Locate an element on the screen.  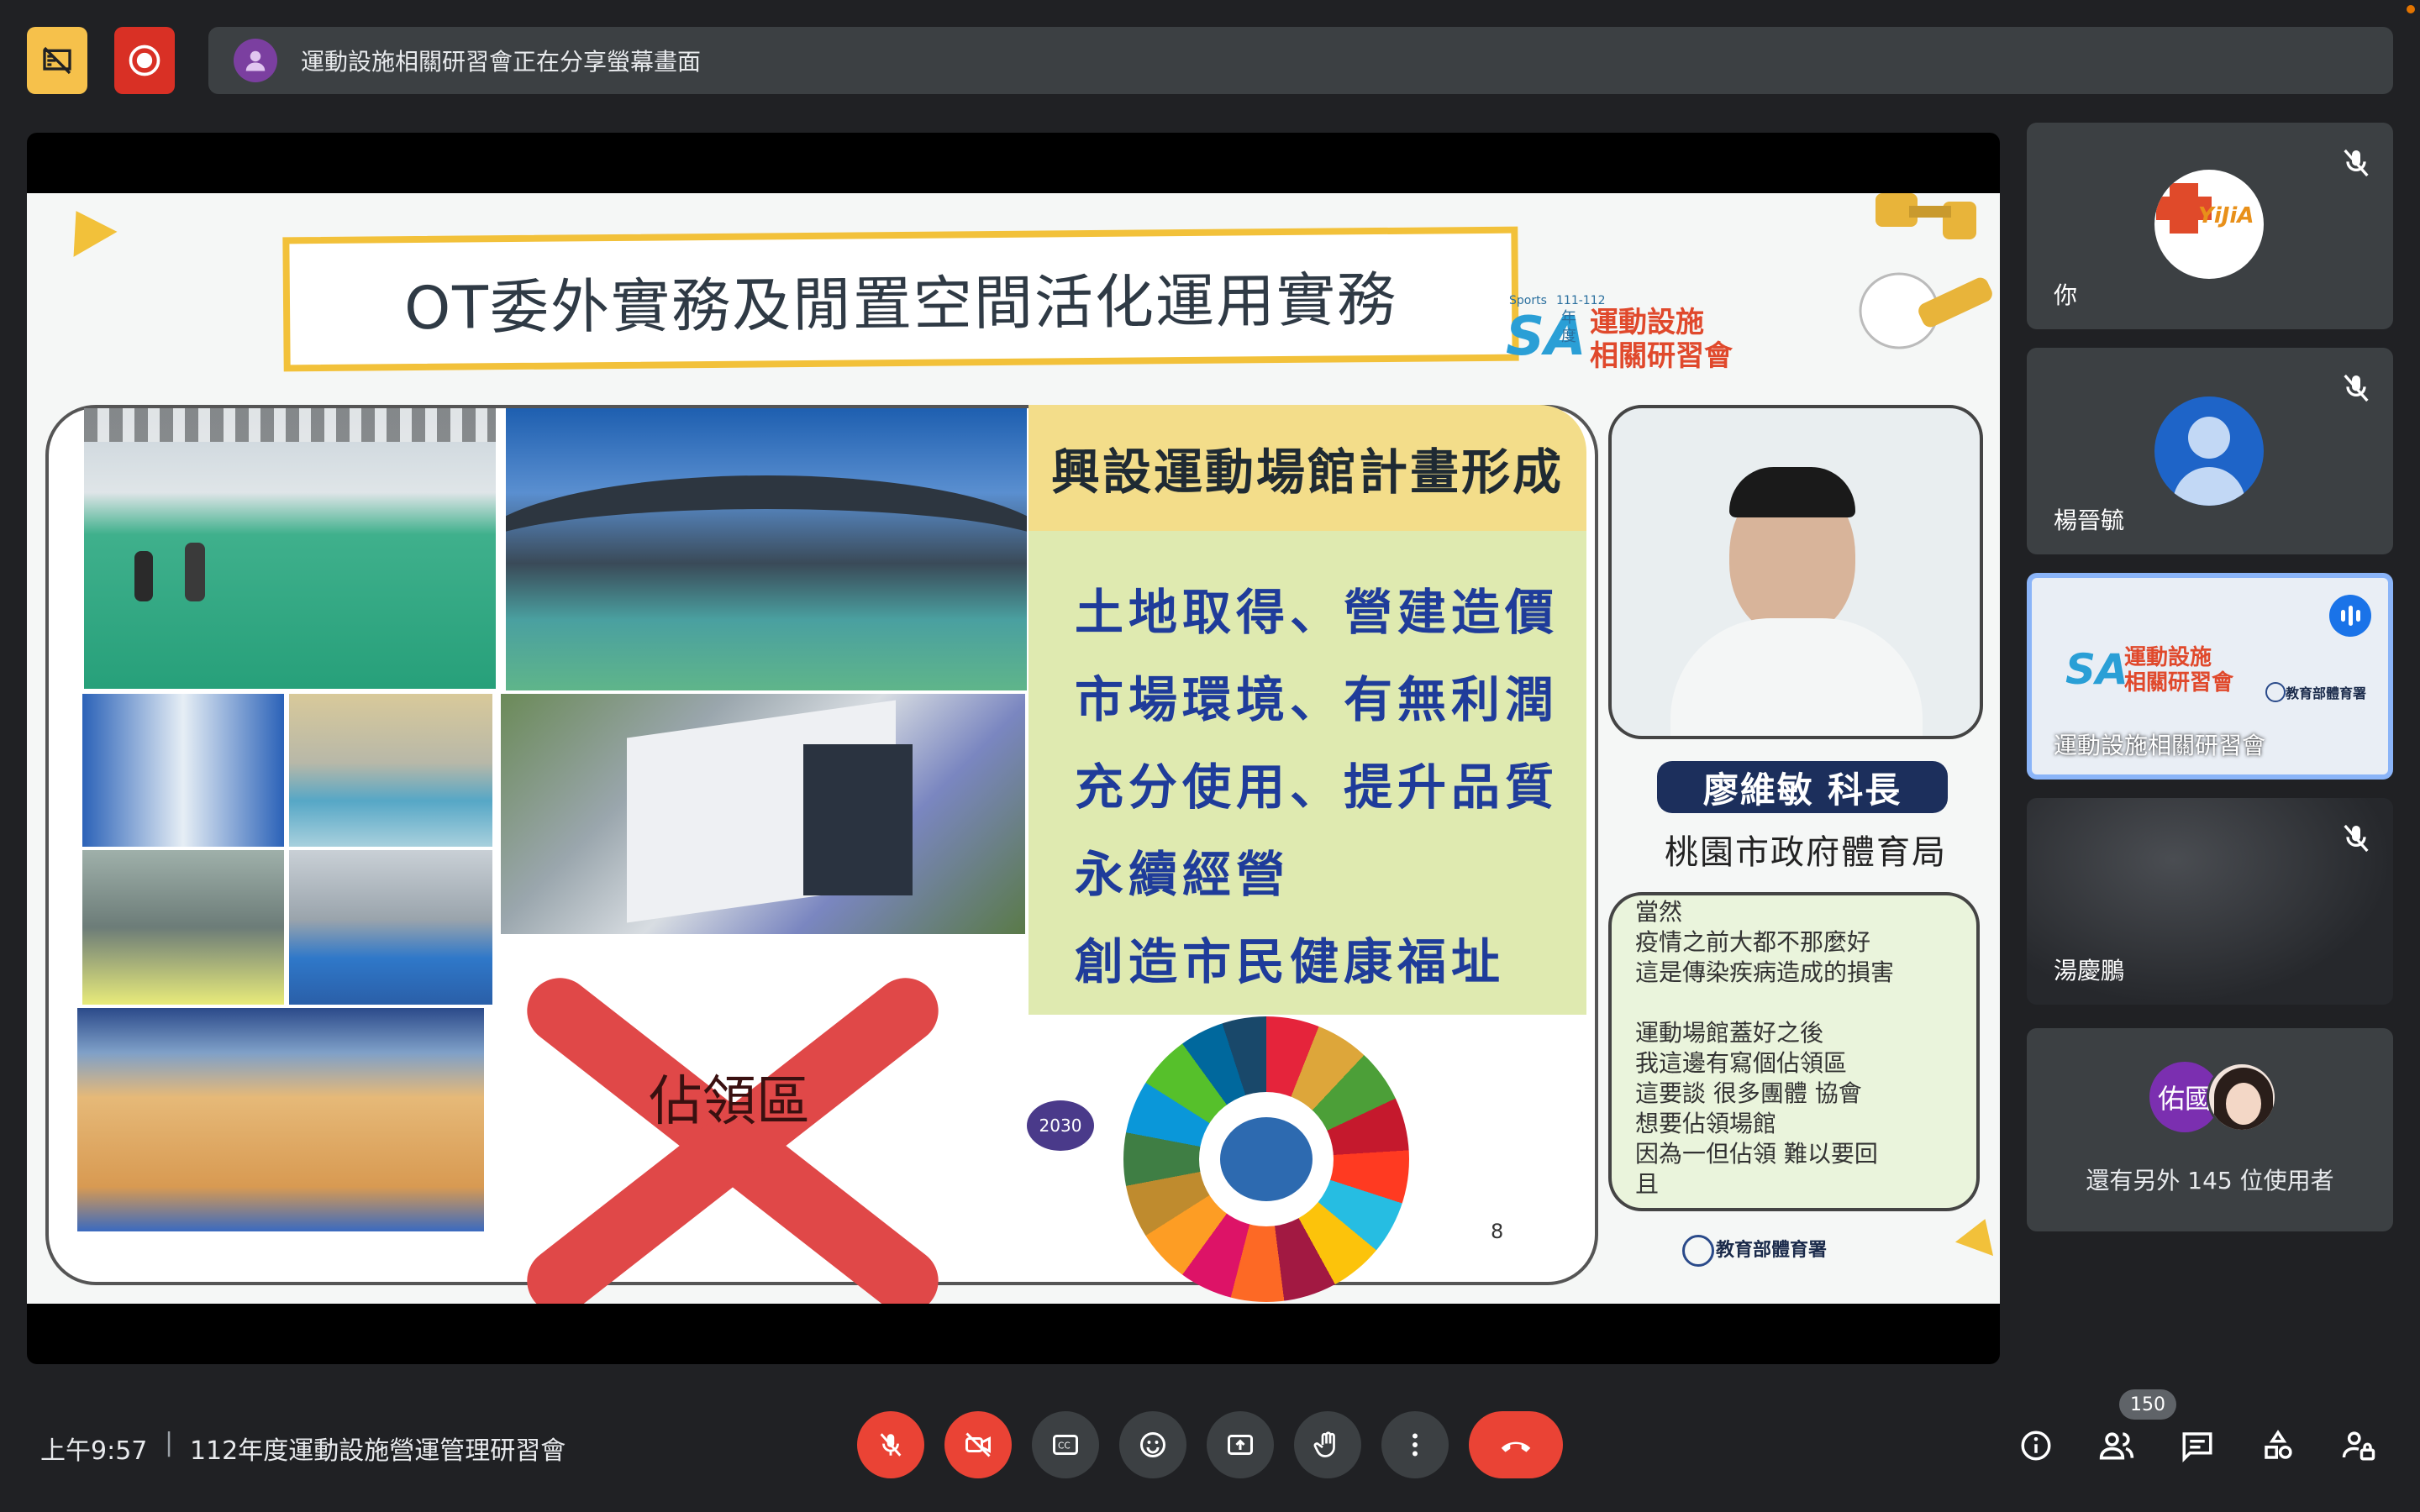
occupied-zone-label: 佔領區 is located at coordinates (729, 1102).